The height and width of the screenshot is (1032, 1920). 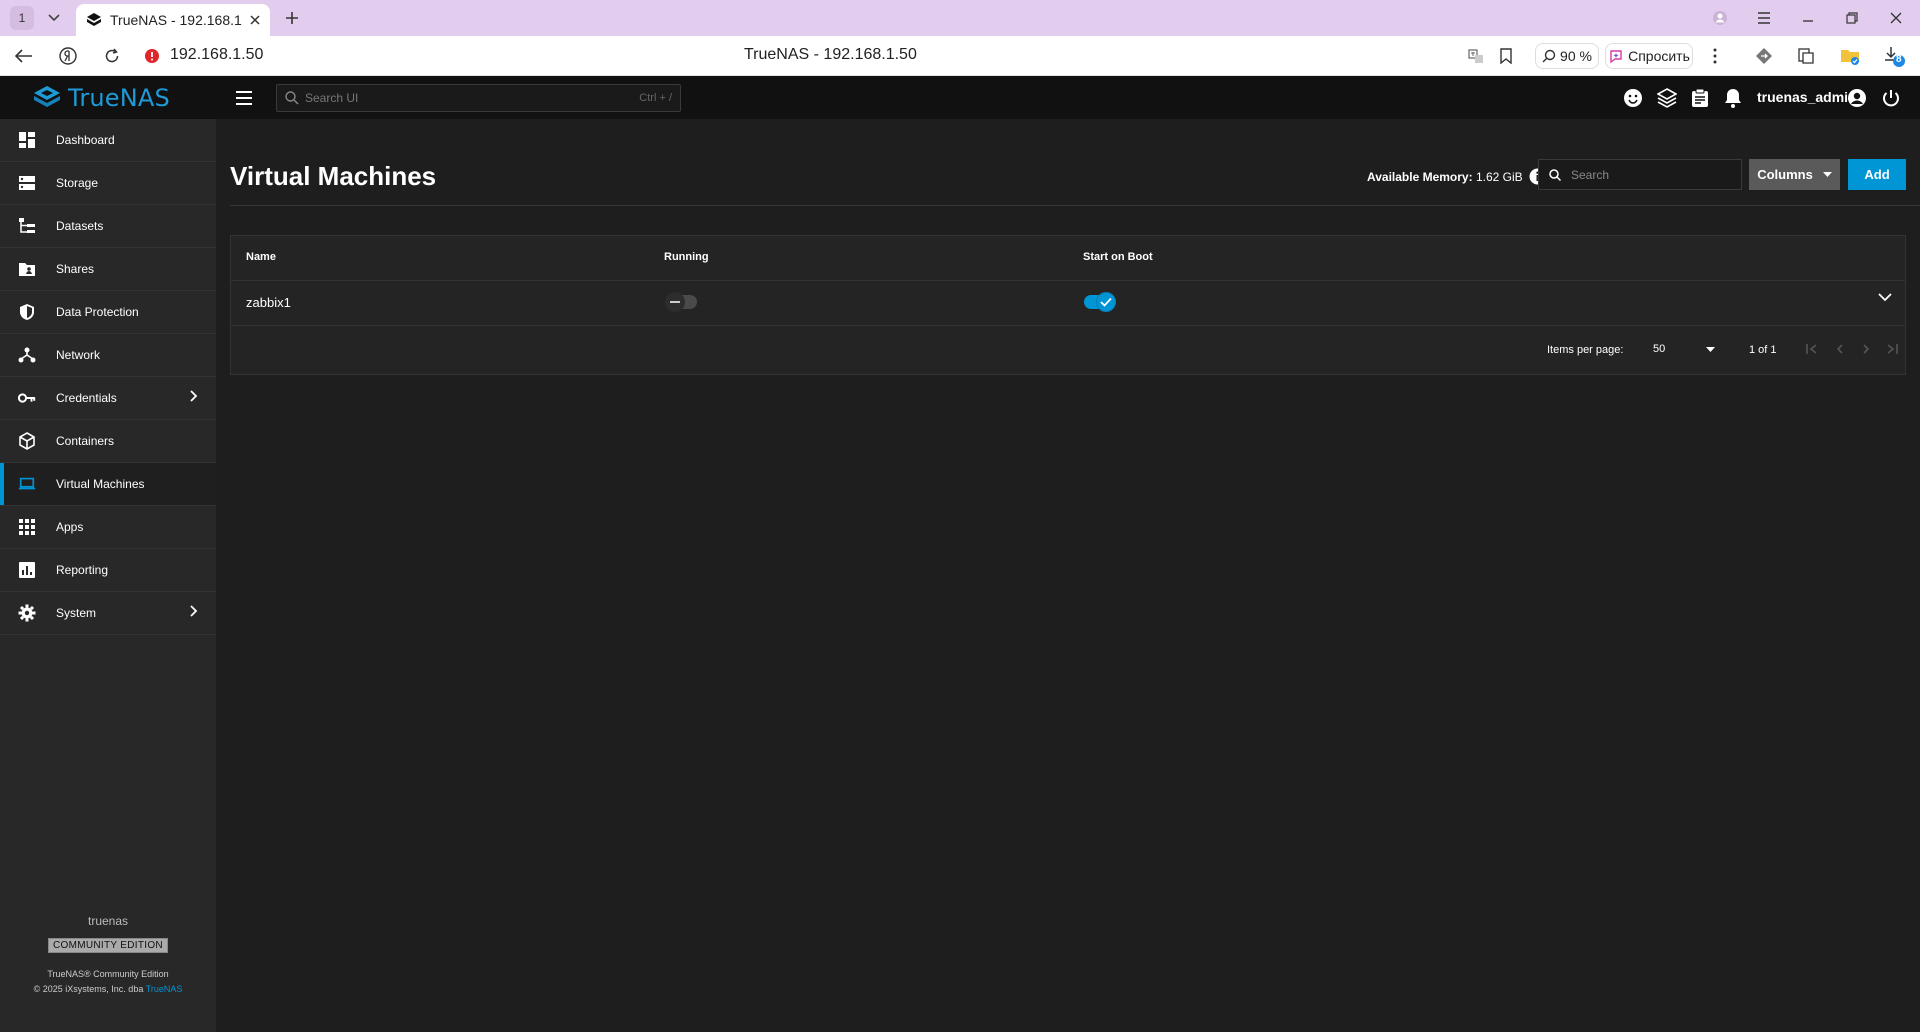 What do you see at coordinates (1885, 297) in the screenshot?
I see `expand-row-chevron-icon` at bounding box center [1885, 297].